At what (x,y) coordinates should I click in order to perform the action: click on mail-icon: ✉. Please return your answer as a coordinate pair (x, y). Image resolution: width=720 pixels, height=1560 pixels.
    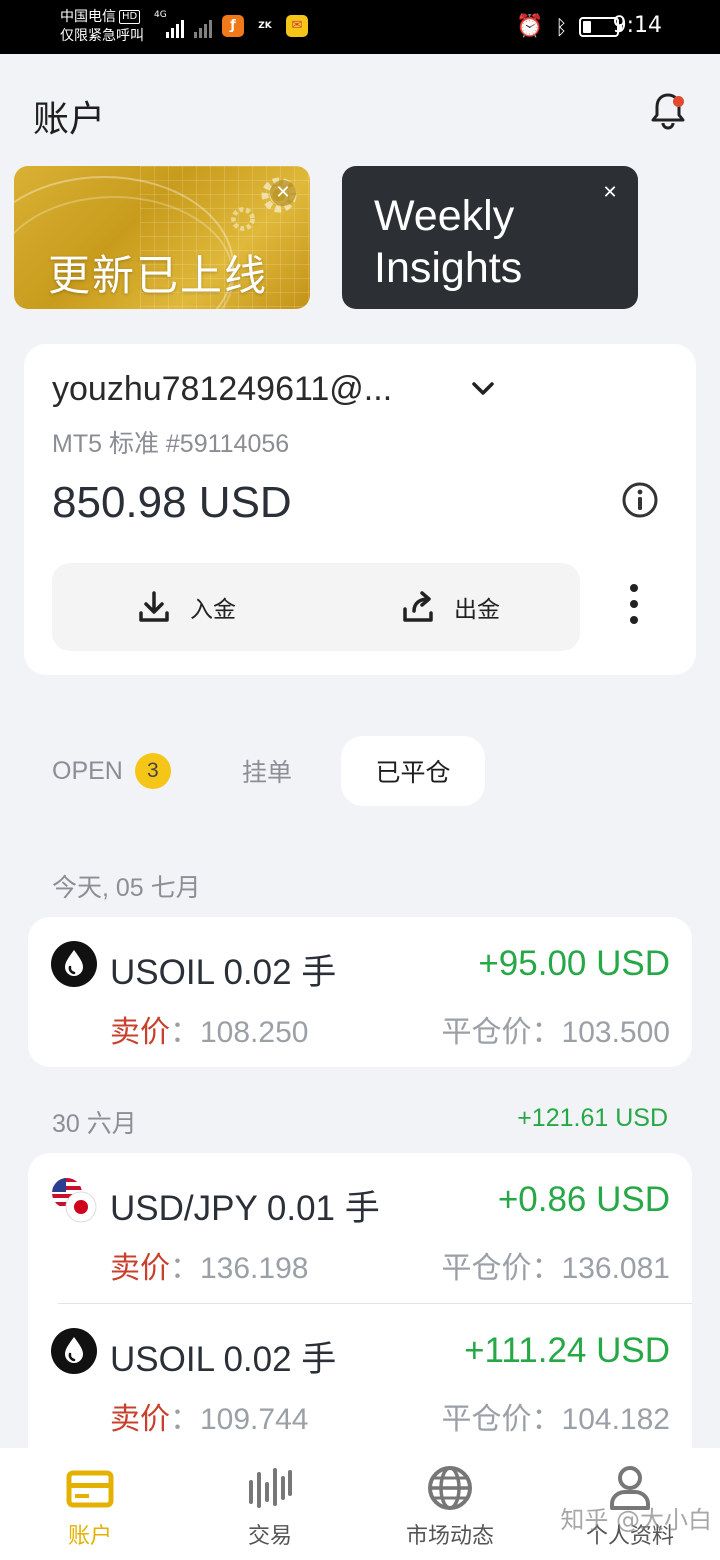
    Looking at the image, I should click on (297, 26).